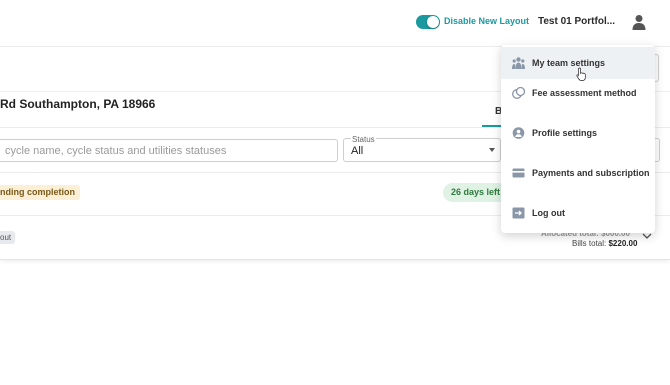 The height and width of the screenshot is (385, 670). I want to click on user-icon, so click(639, 22).